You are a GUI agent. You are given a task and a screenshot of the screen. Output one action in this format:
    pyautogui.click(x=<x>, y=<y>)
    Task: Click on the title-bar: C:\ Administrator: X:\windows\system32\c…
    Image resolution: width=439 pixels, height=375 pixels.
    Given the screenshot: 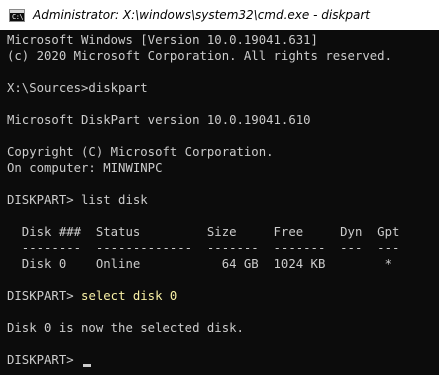 What is the action you would take?
    pyautogui.click(x=219, y=15)
    